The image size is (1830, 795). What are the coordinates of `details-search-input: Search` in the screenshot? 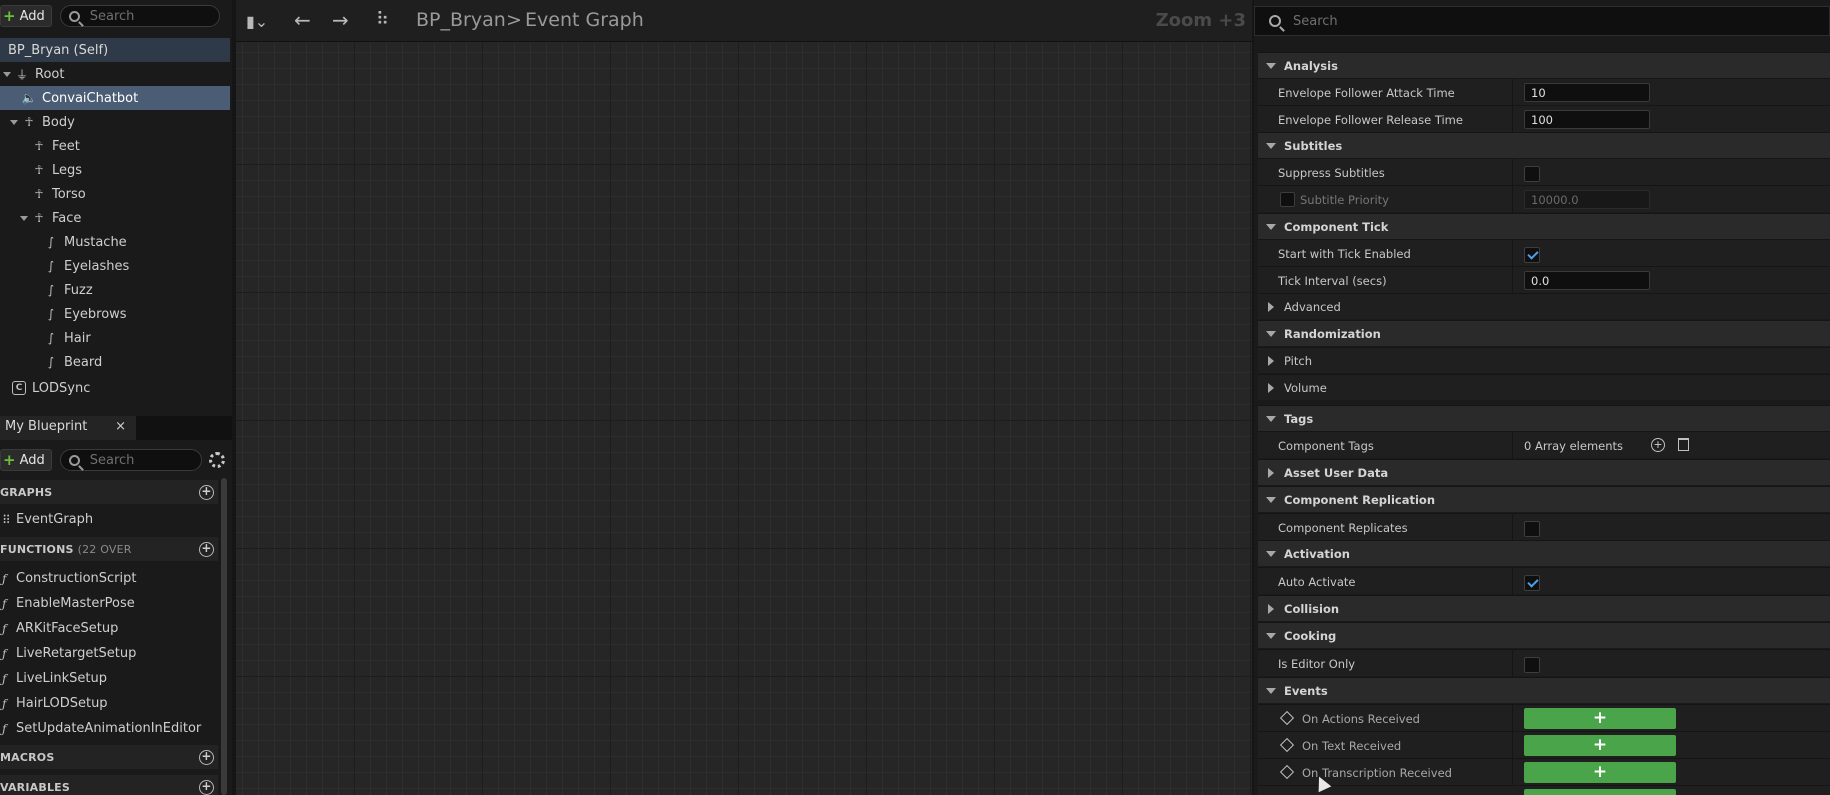 It's located at (1542, 21).